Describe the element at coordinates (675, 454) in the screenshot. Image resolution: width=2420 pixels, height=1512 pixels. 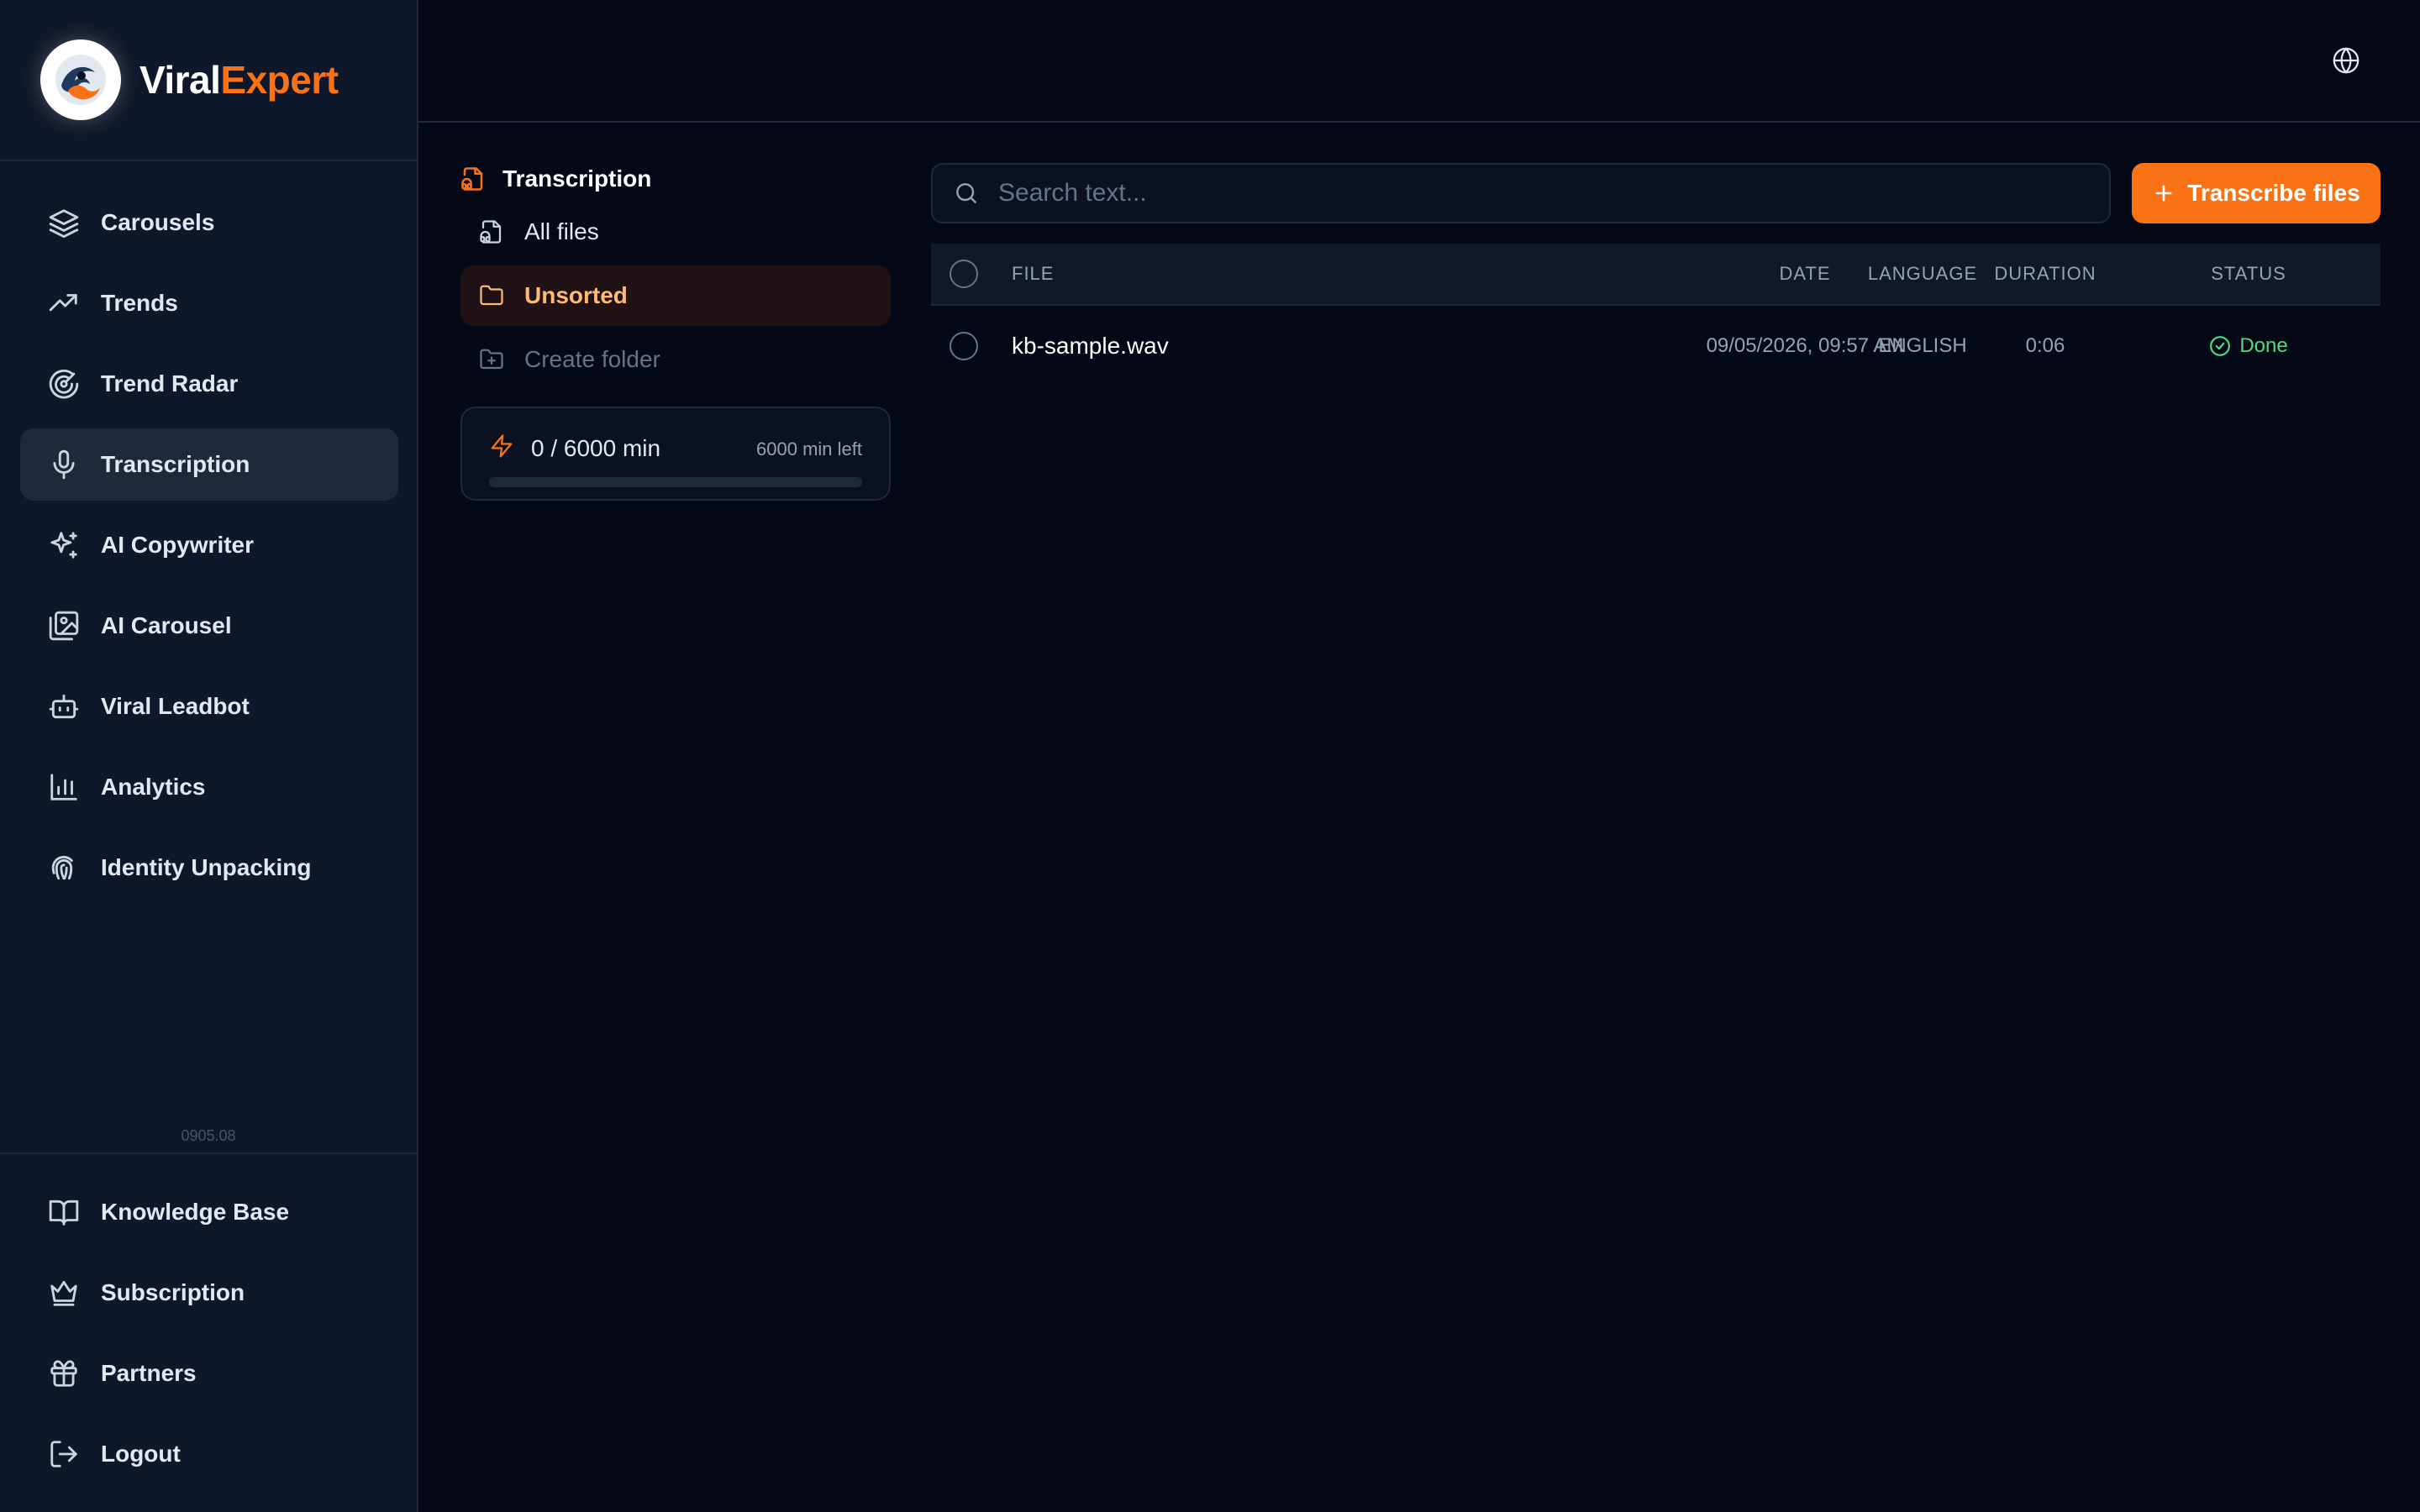
I see `usage-quota-card: 0 / 6000 min 6000 min left` at that location.